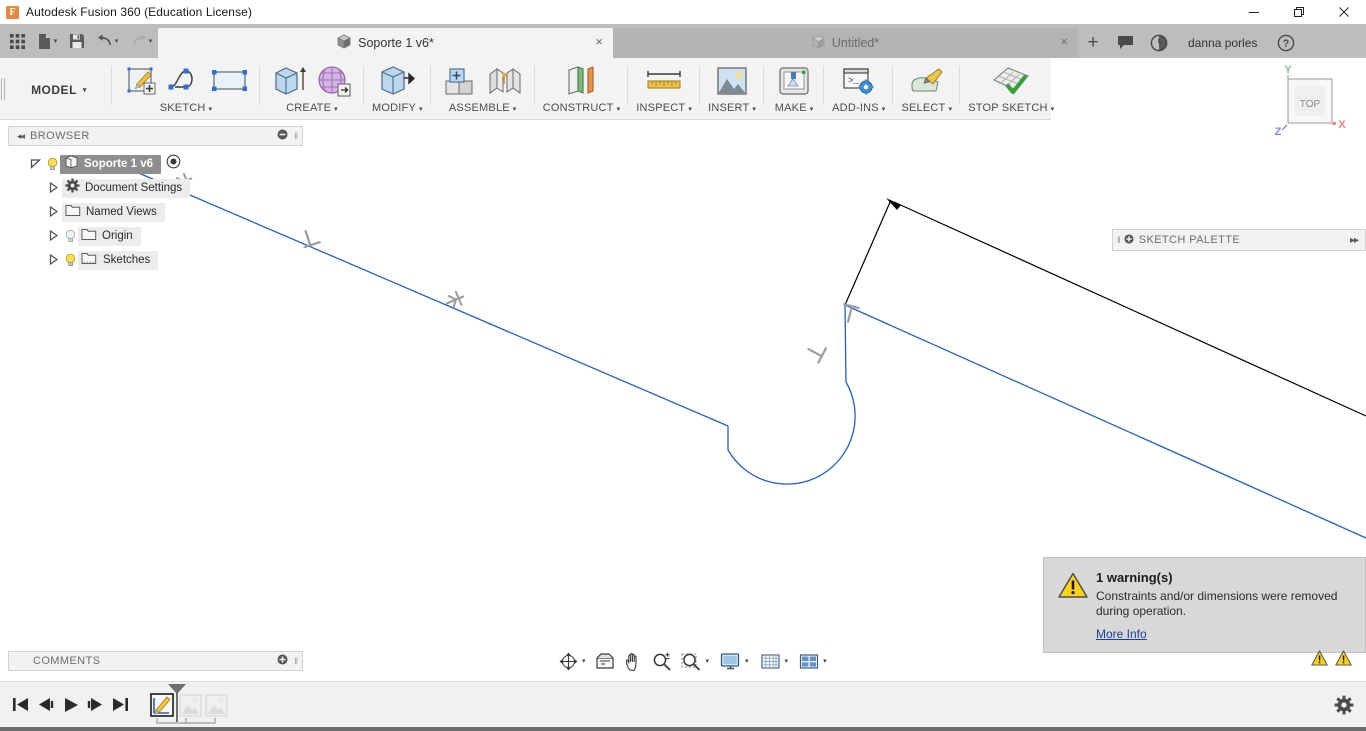  Describe the element at coordinates (1125, 43) in the screenshot. I see `comment-icon` at that location.